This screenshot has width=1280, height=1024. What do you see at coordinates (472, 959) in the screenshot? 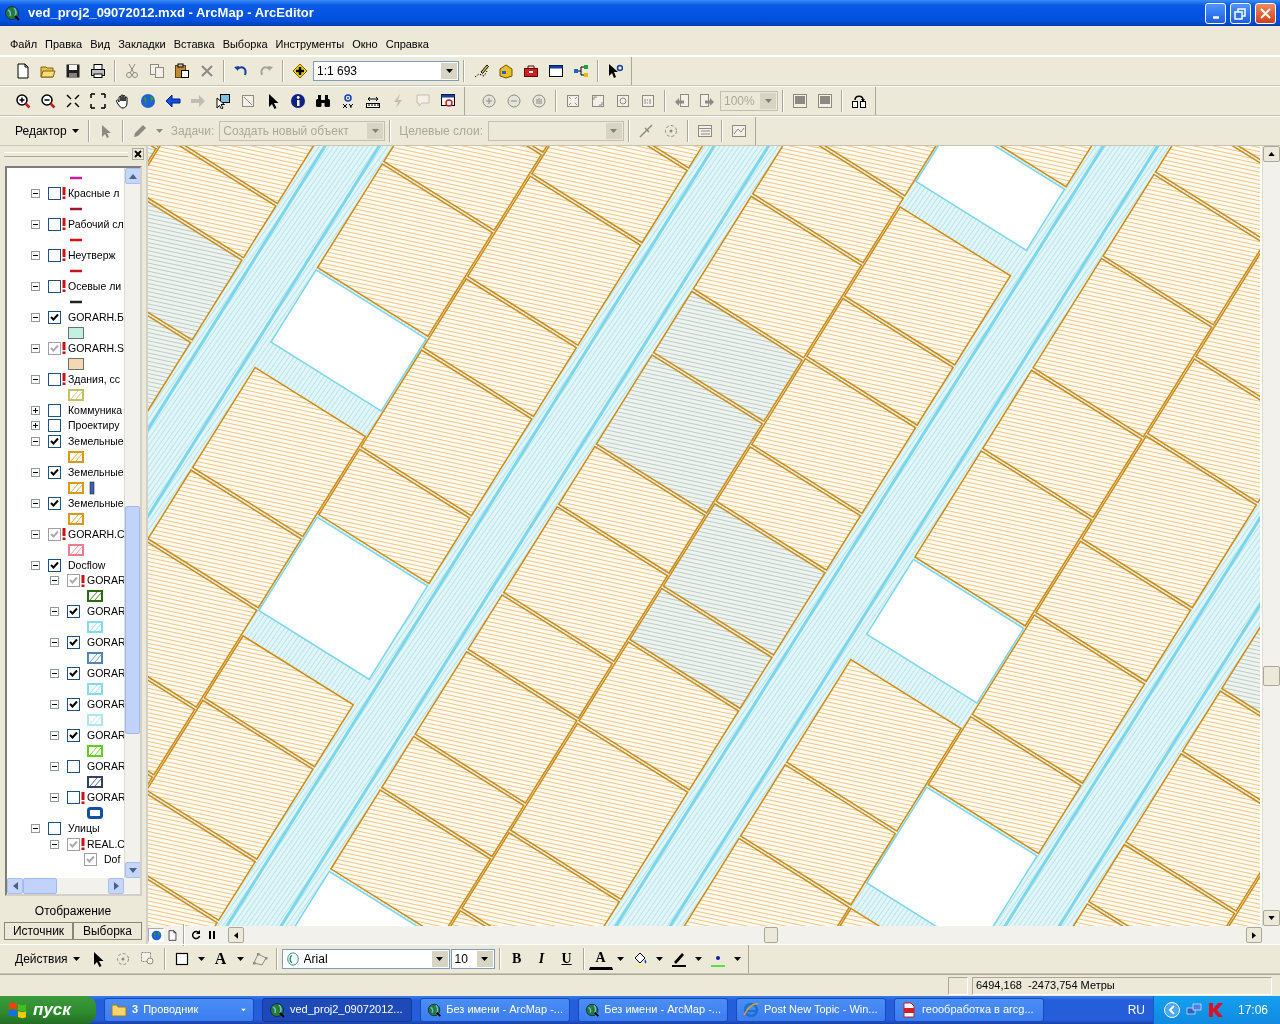
I see `font-size-dropdown: 10` at bounding box center [472, 959].